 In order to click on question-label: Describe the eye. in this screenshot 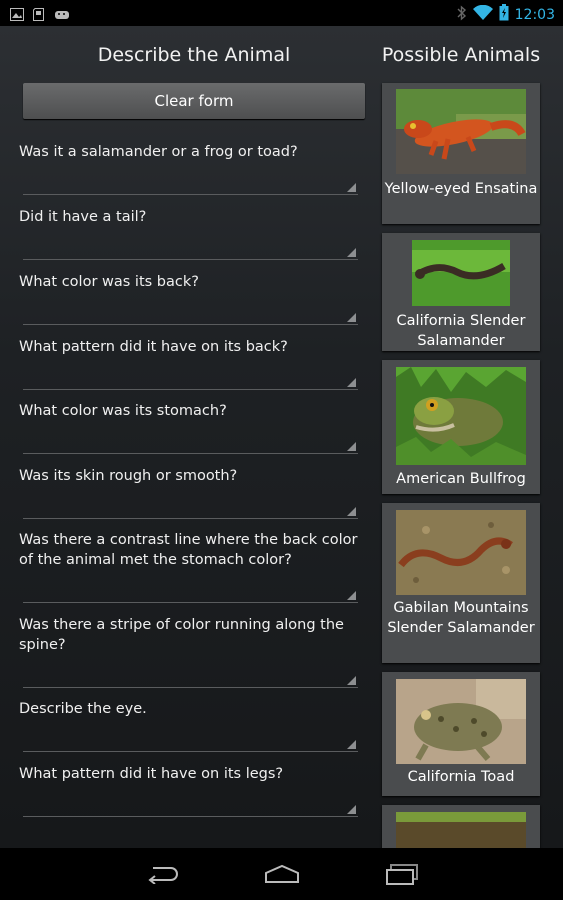, I will do `click(83, 709)`.